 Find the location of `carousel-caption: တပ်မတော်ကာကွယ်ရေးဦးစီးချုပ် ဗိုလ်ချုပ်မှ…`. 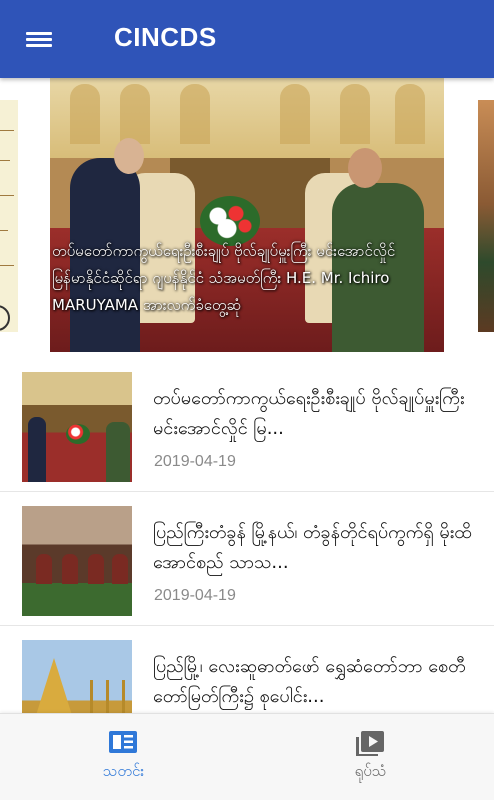

carousel-caption: တပ်မတော်ကာကွယ်ရေးဦးစီးချုပ် ဗိုလ်ချုပ်မှ… is located at coordinates (224, 278).